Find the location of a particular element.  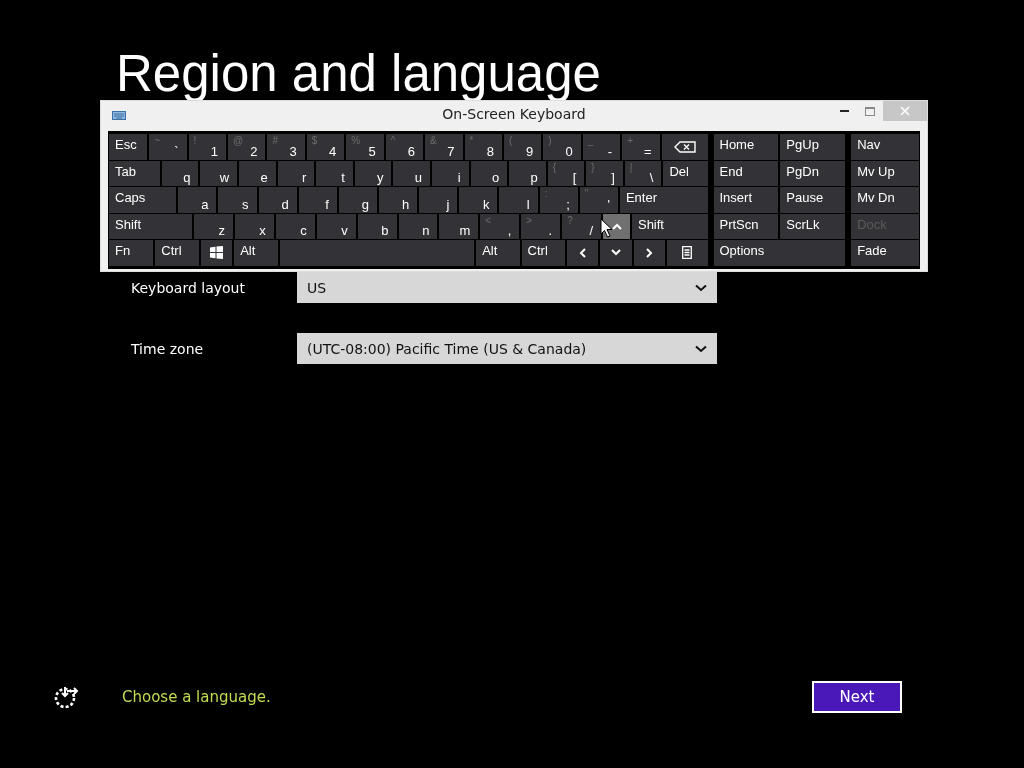

maximize-icon is located at coordinates (870, 111).